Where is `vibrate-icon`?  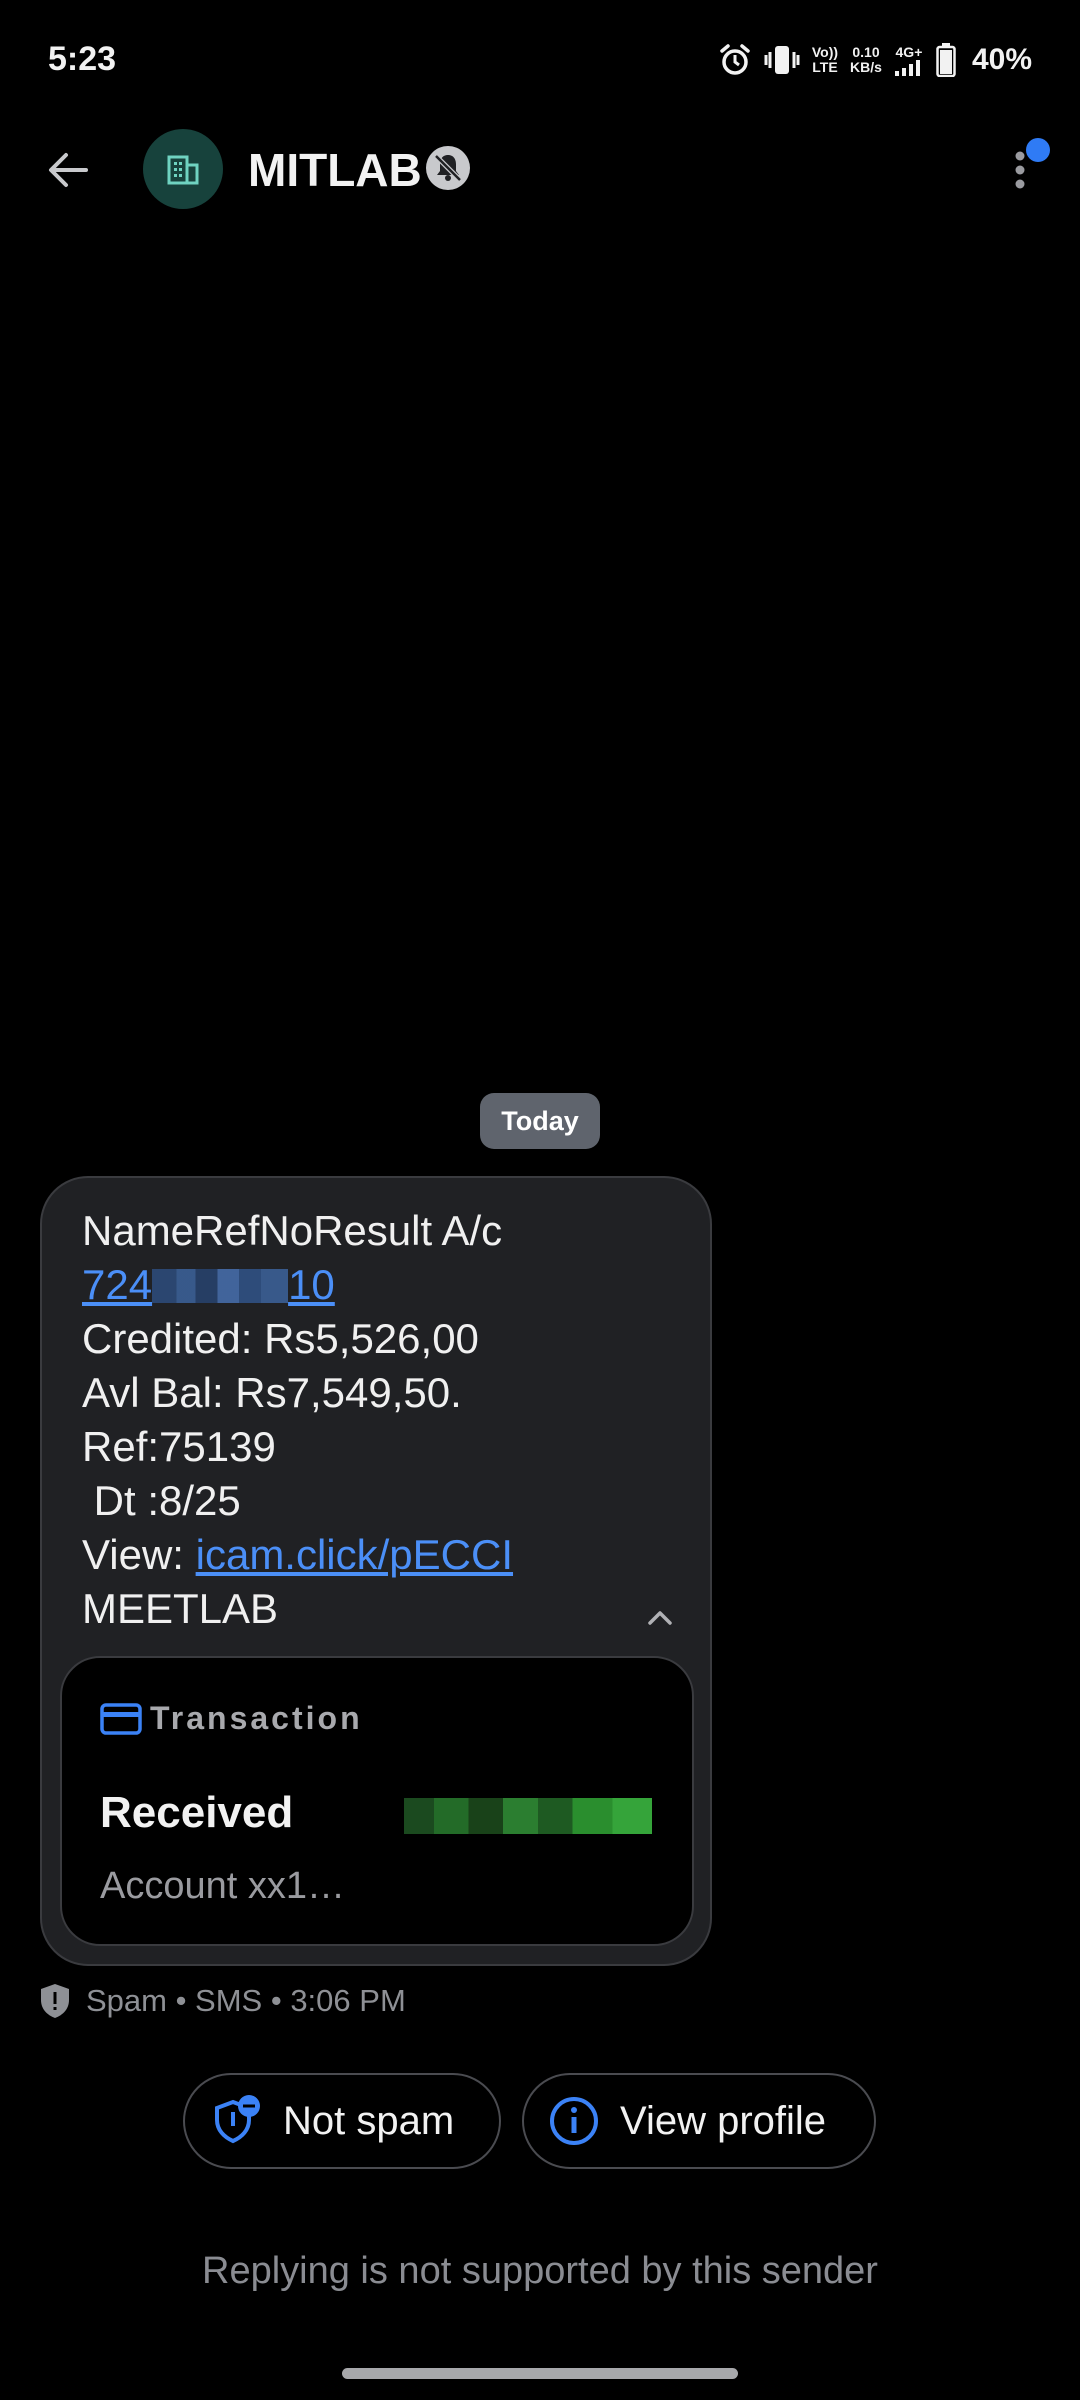
vibrate-icon is located at coordinates (782, 60).